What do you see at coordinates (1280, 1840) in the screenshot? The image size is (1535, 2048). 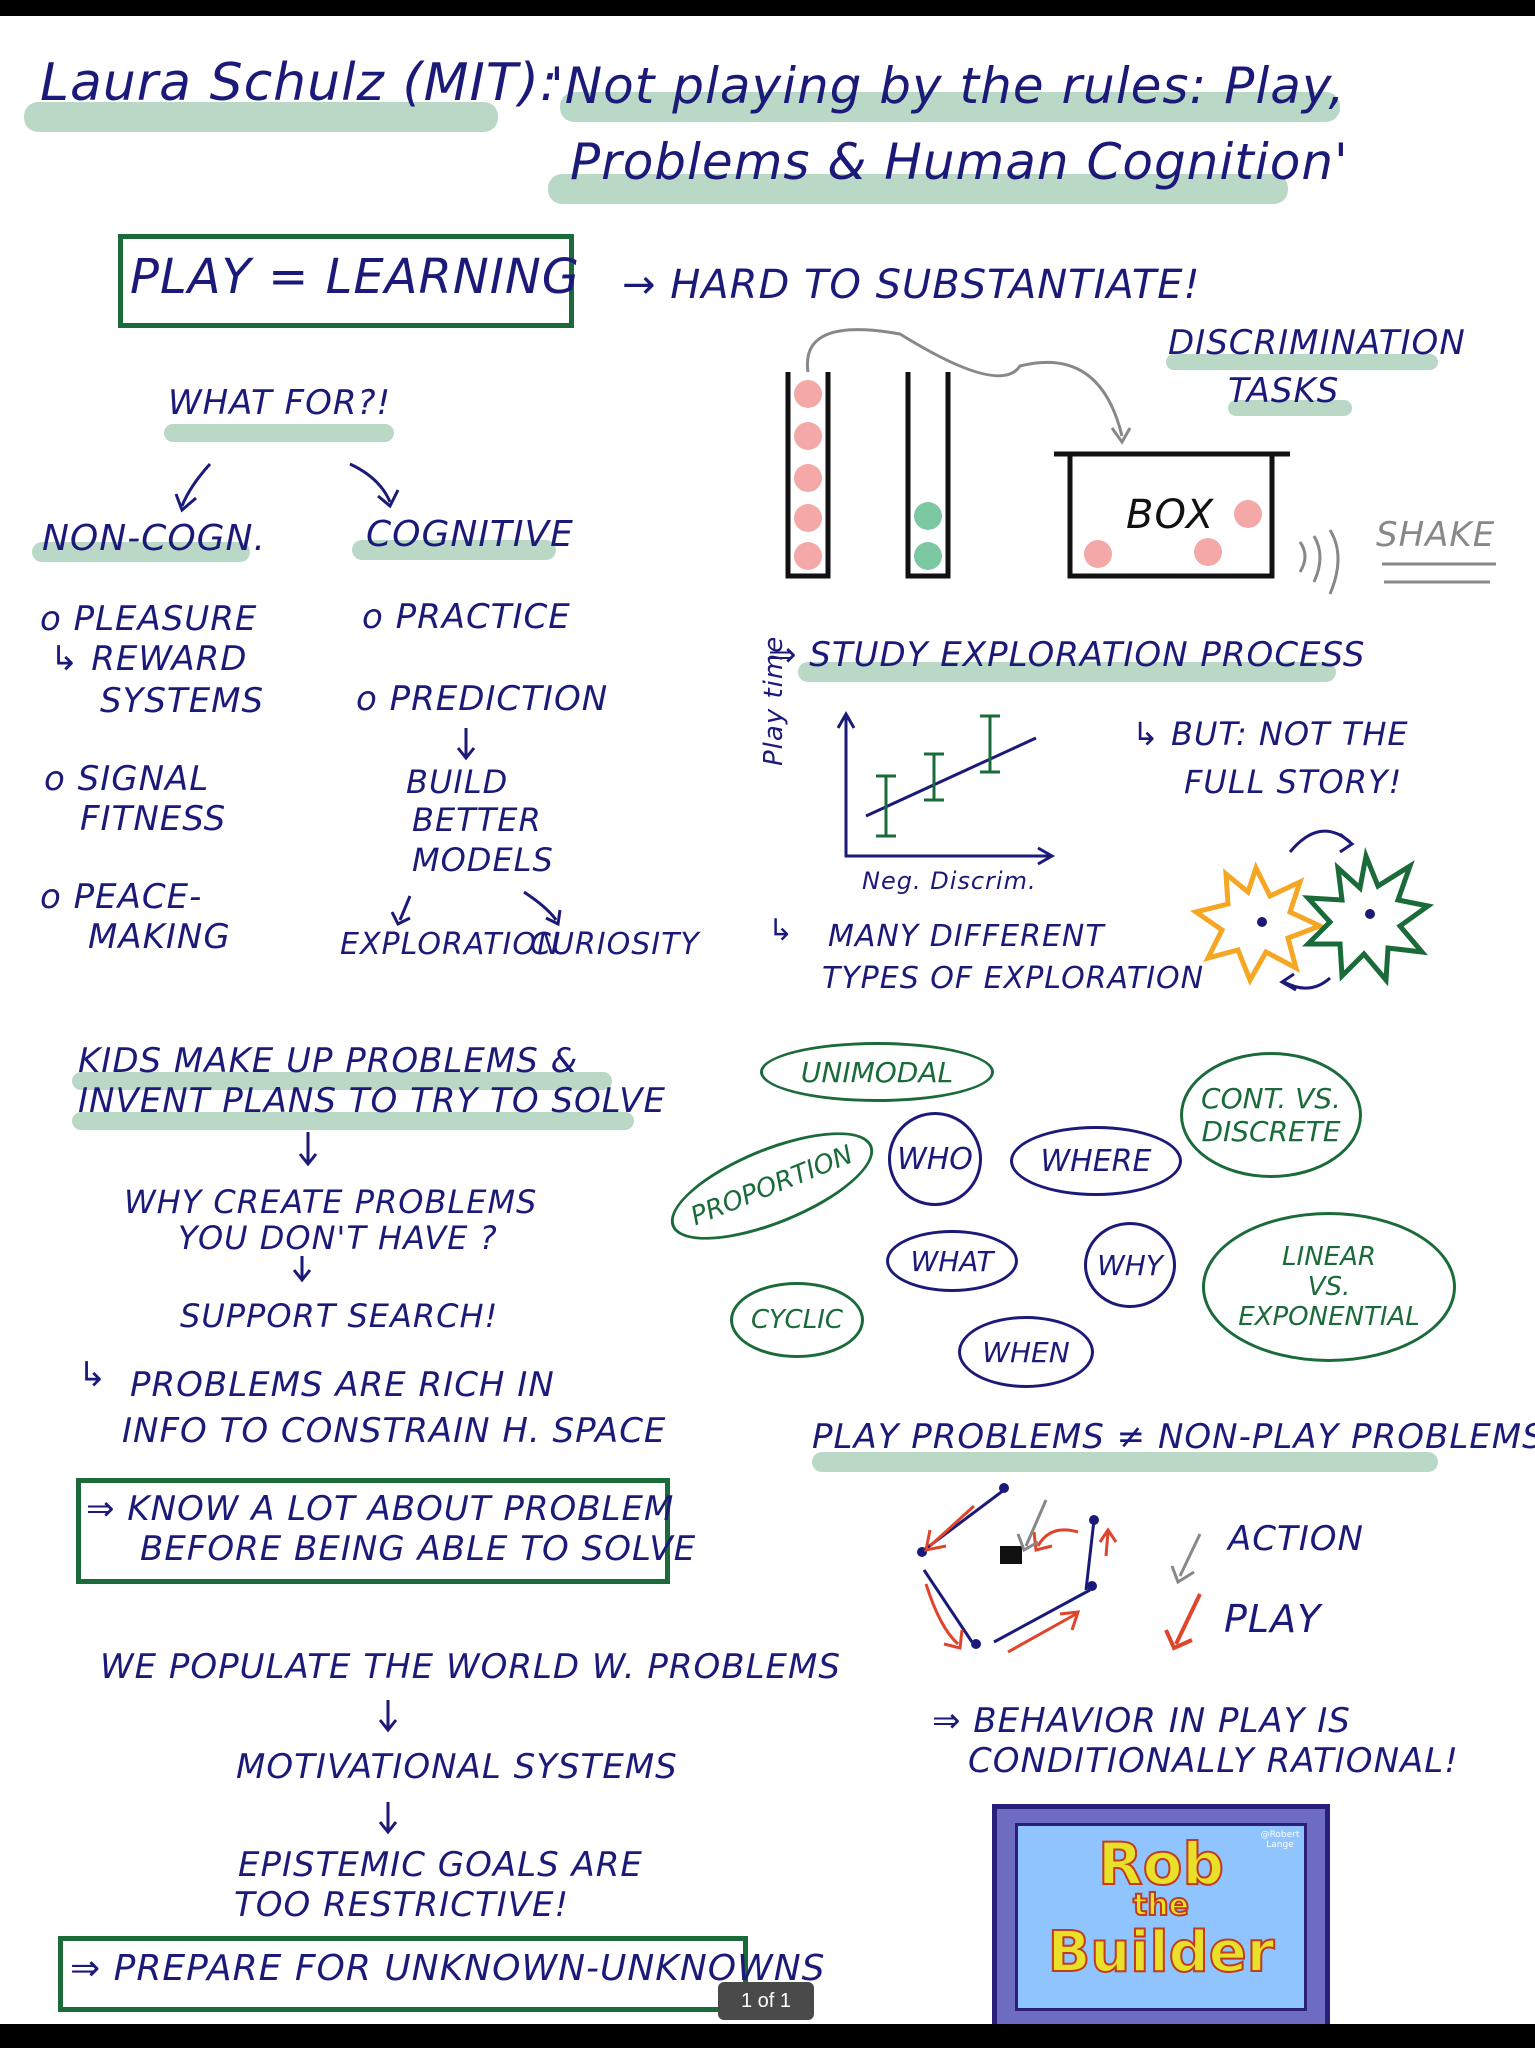 I see `rob-credit: @Robert Lange` at bounding box center [1280, 1840].